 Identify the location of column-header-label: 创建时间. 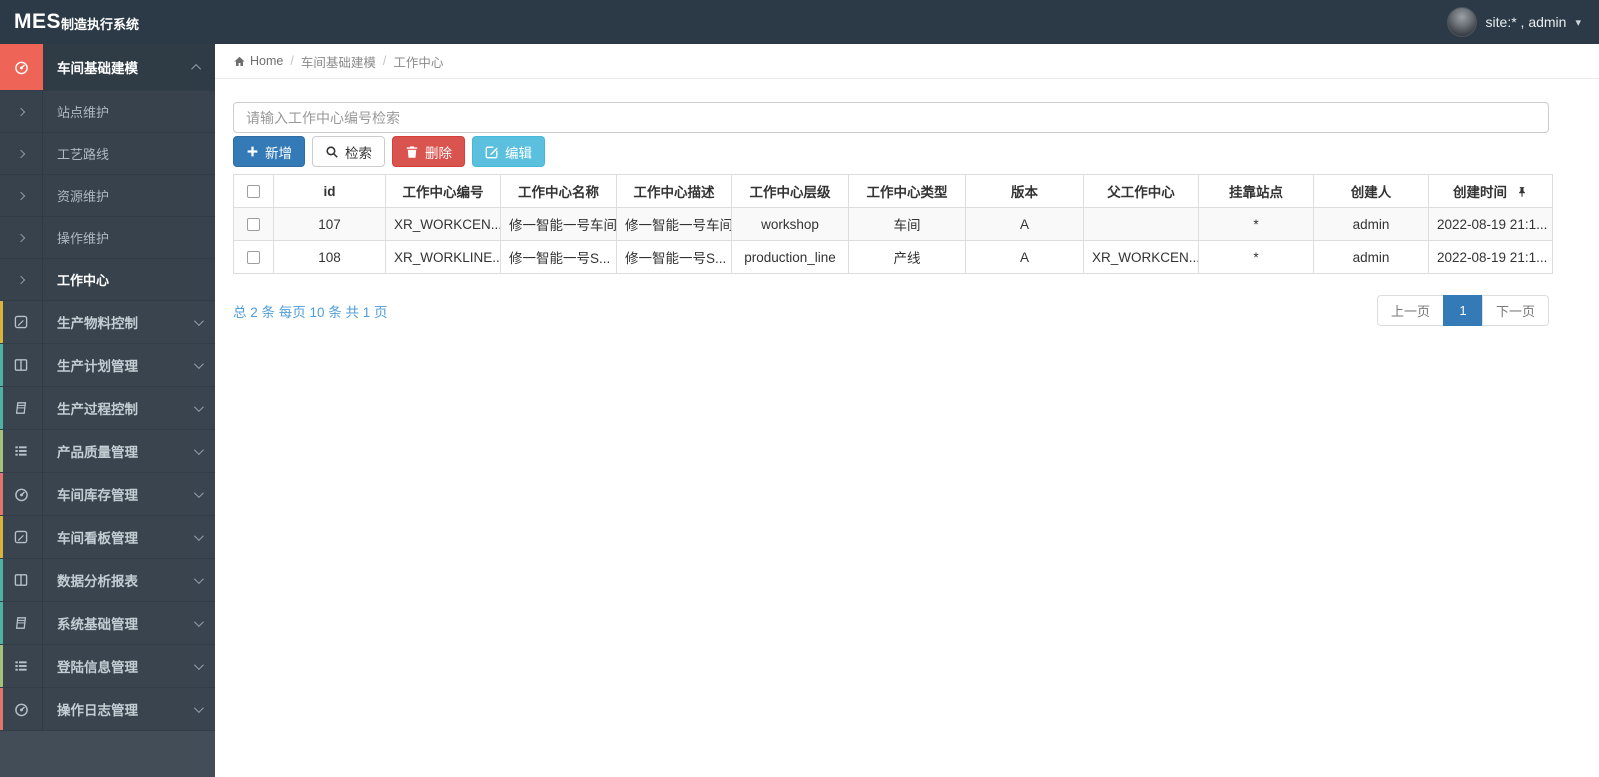
(1480, 192).